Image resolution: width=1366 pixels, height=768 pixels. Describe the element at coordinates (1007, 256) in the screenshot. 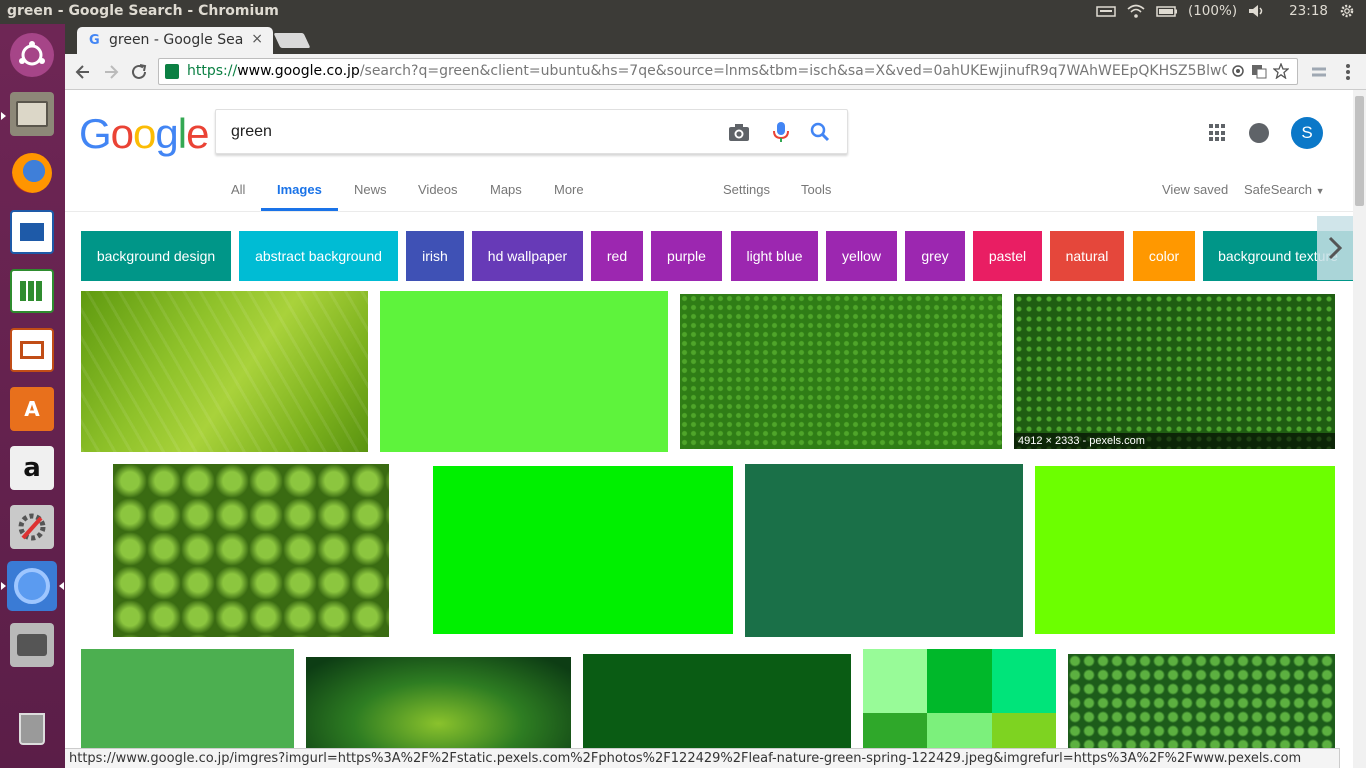

I see `chip-pastel: pastel` at that location.